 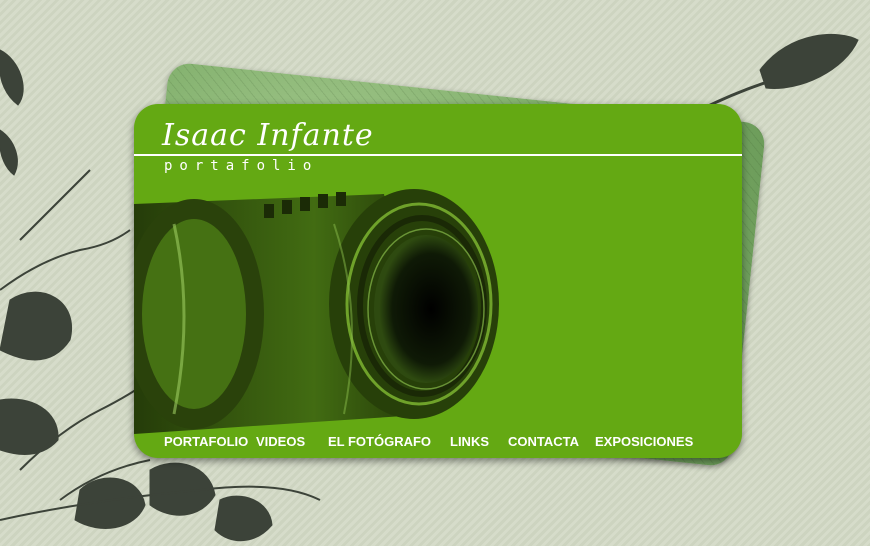 What do you see at coordinates (469, 441) in the screenshot?
I see `nav-link-links: LINKS` at bounding box center [469, 441].